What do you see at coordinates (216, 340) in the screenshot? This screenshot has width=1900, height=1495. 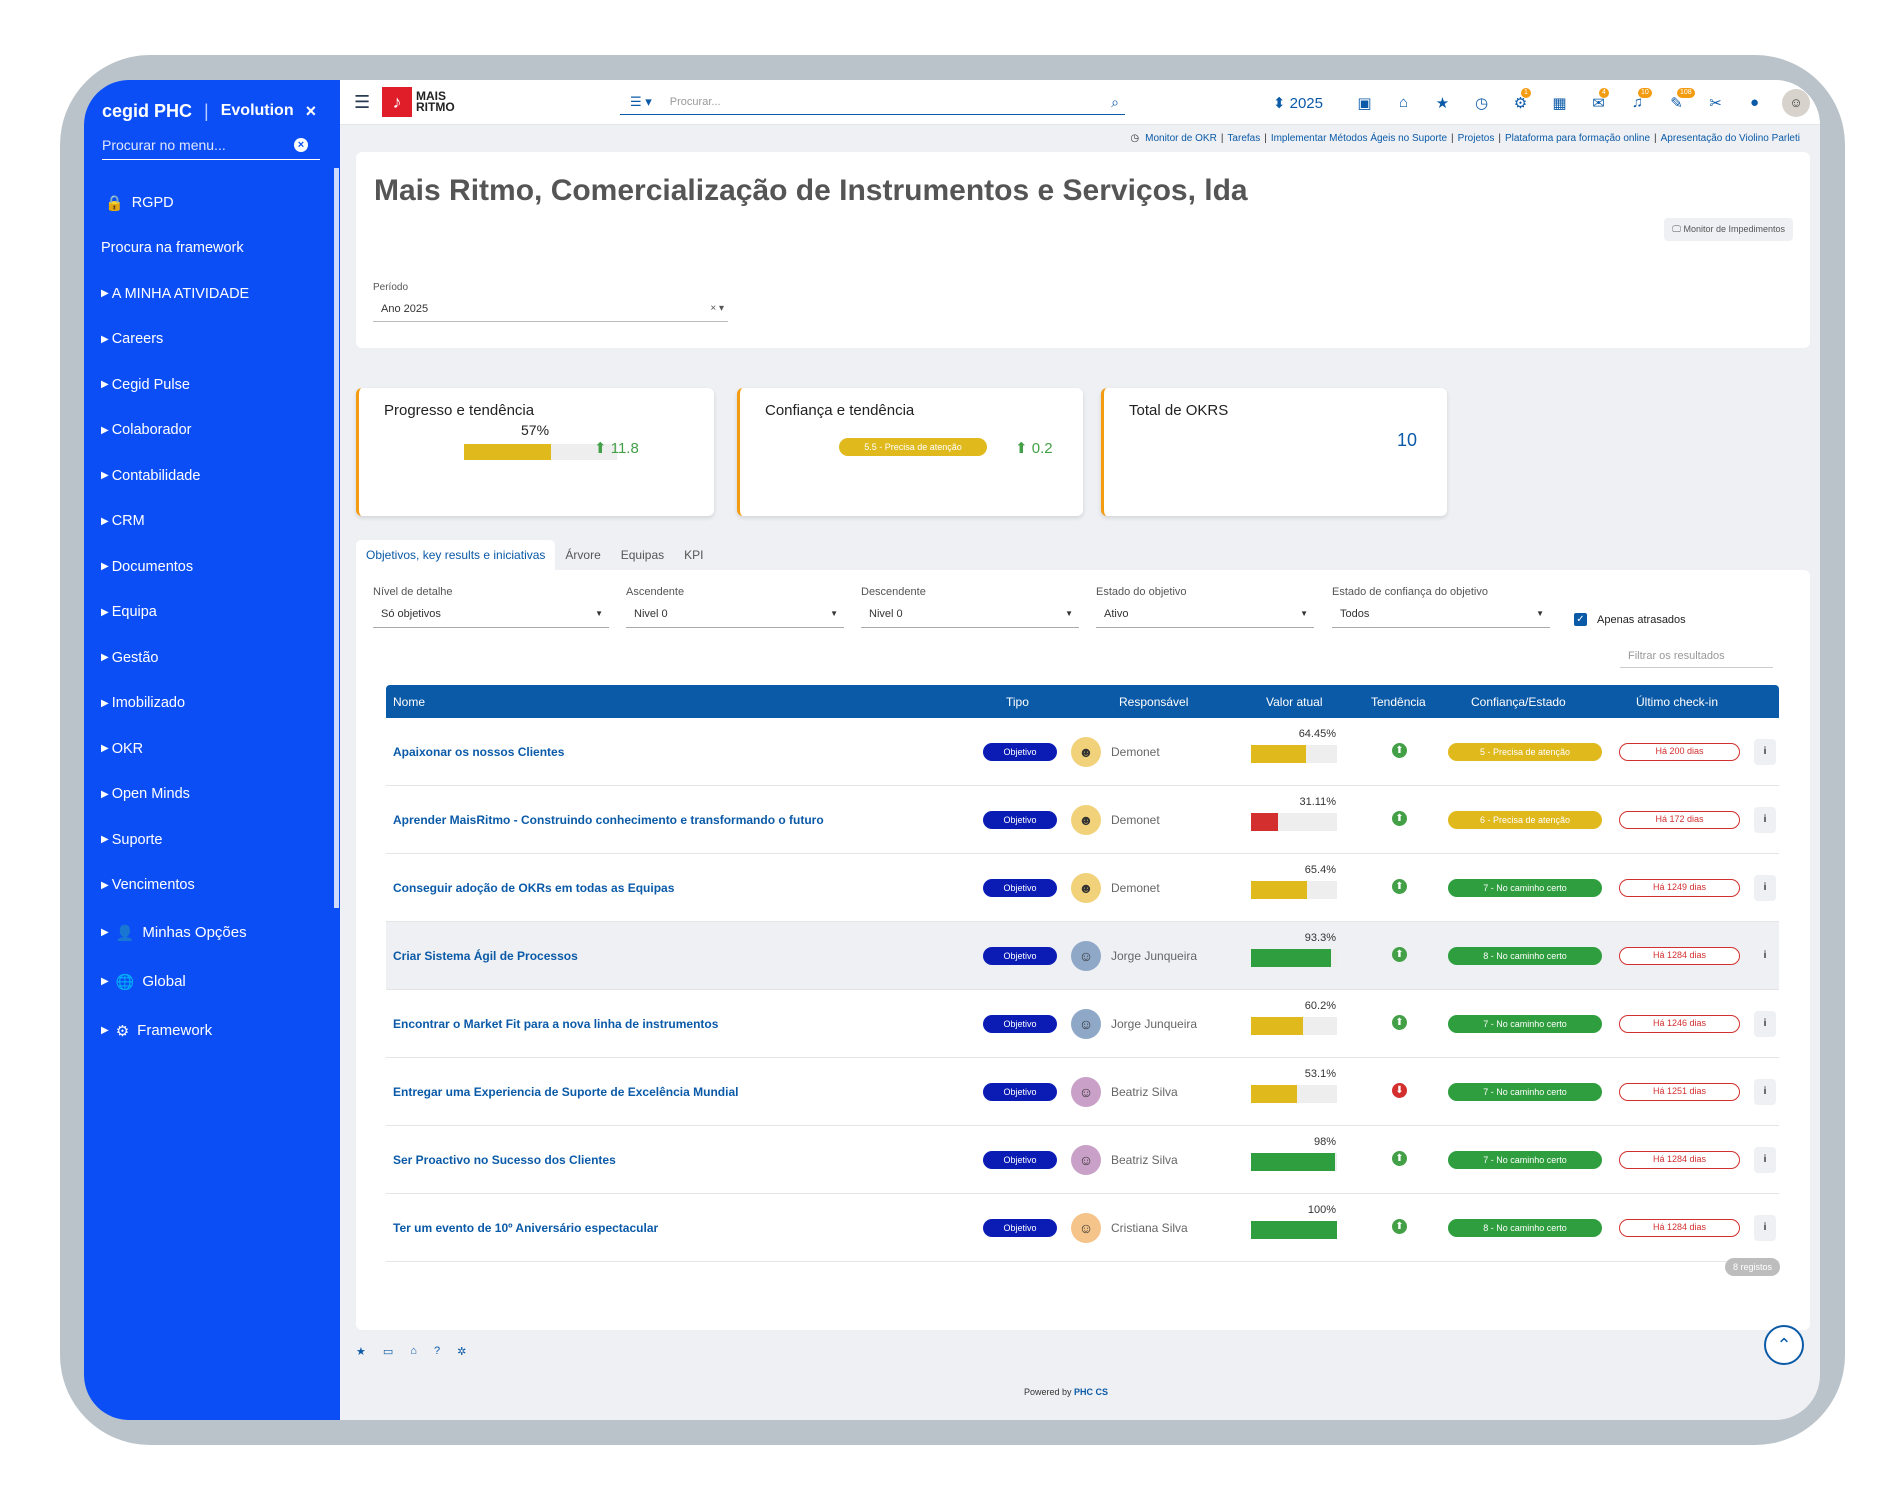 I see `sidebar-item-careers: ▶ Careers` at bounding box center [216, 340].